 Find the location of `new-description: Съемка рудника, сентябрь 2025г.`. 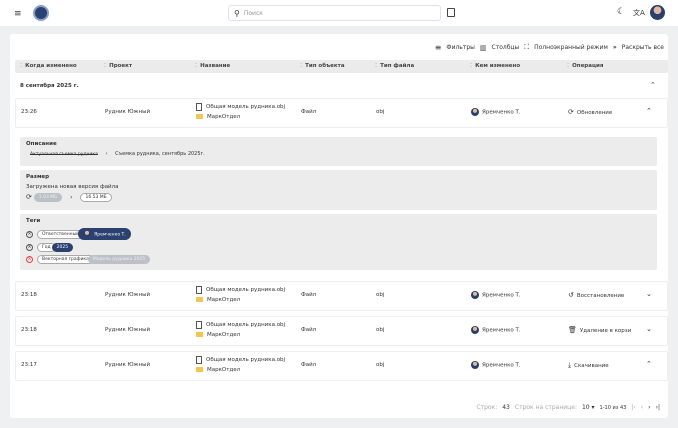

new-description: Съемка рудника, сентябрь 2025г. is located at coordinates (160, 154).